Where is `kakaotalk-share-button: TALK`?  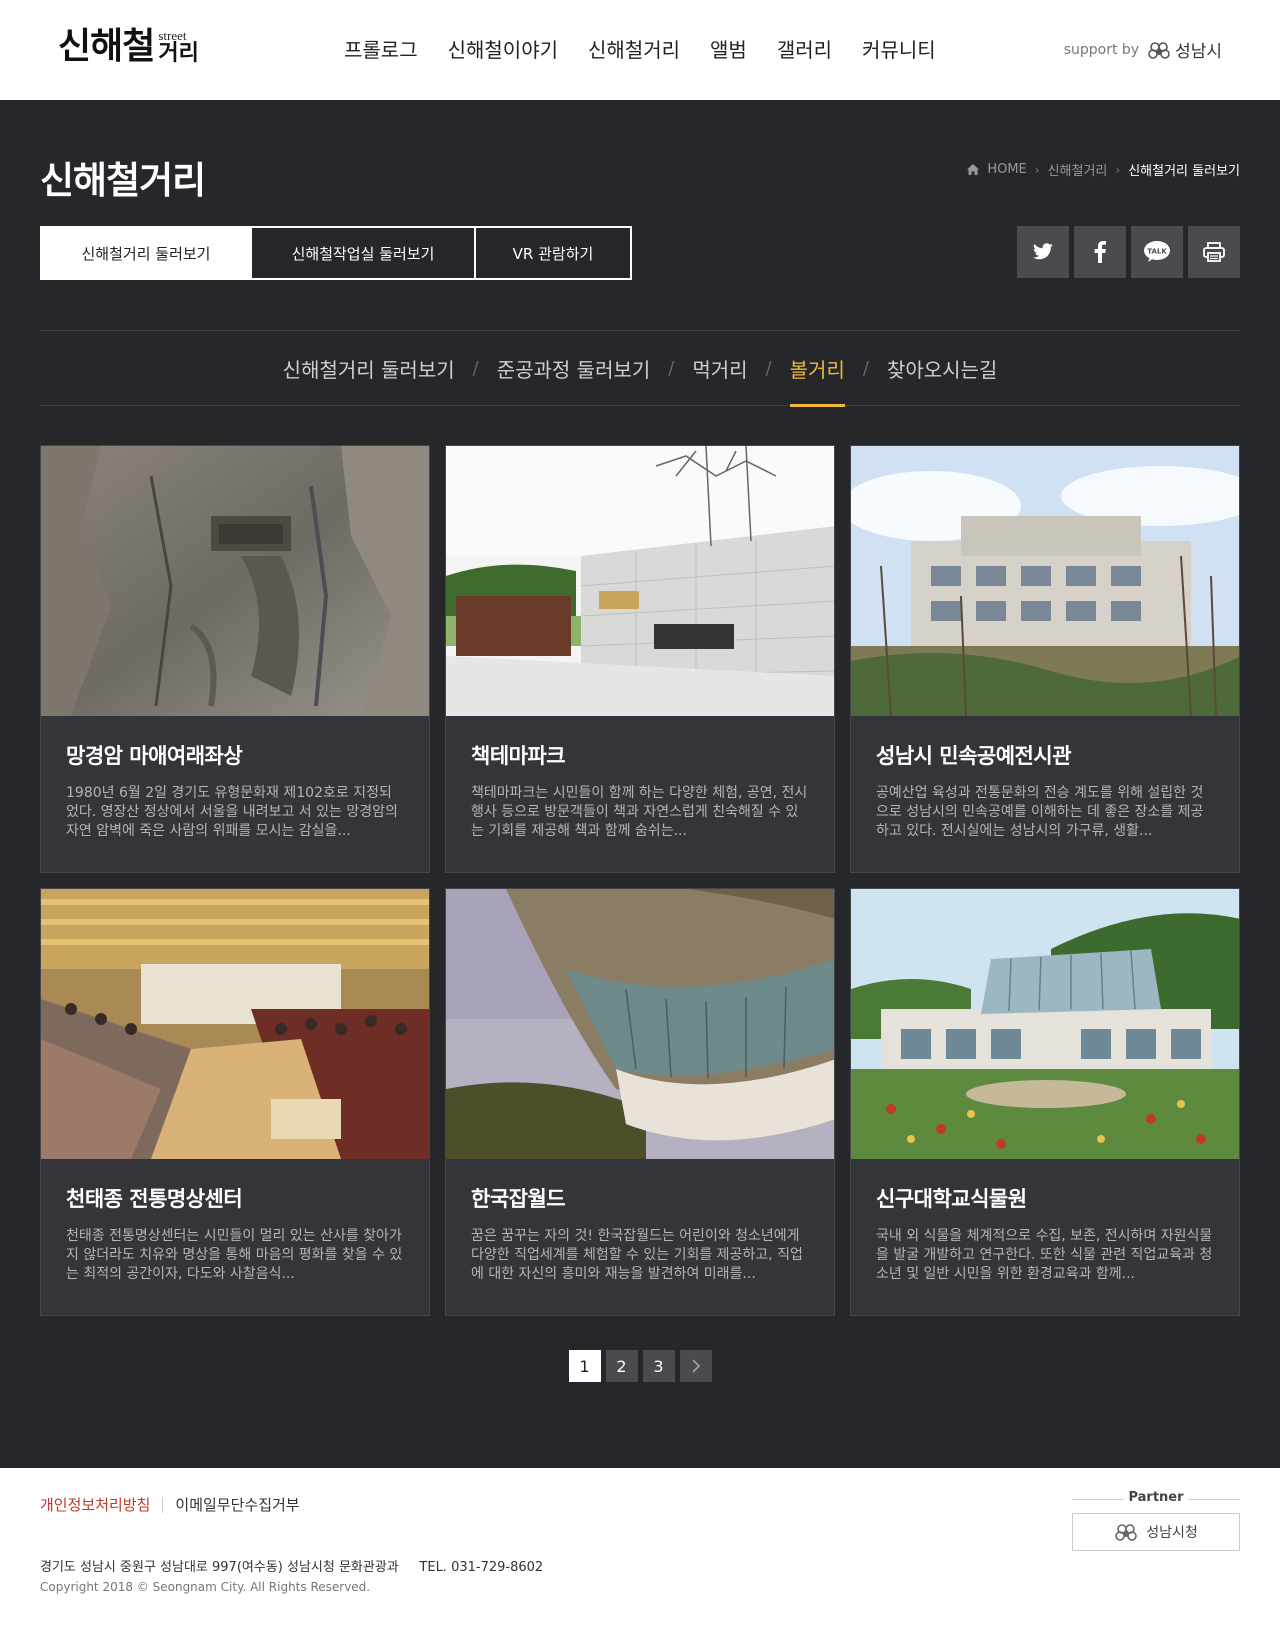
kakaotalk-share-button: TALK is located at coordinates (1157, 252).